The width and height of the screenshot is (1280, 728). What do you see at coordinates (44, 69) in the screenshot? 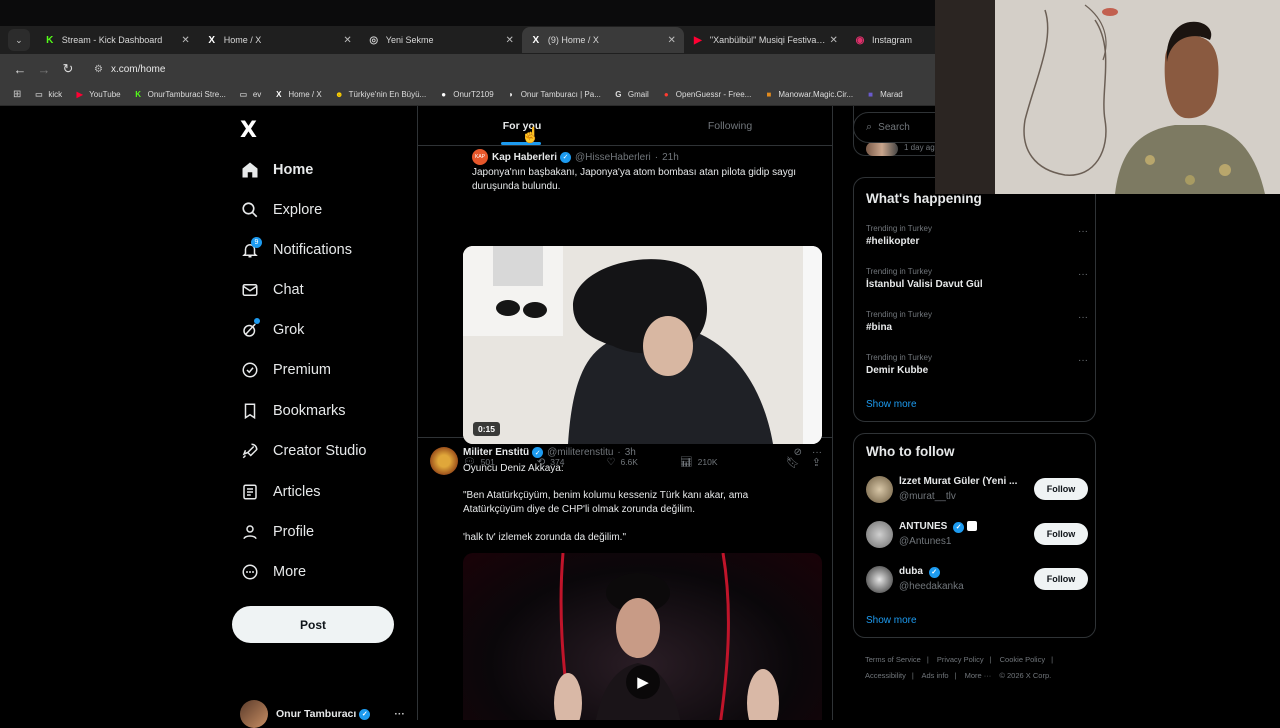
I see `forward-icon: →` at bounding box center [44, 69].